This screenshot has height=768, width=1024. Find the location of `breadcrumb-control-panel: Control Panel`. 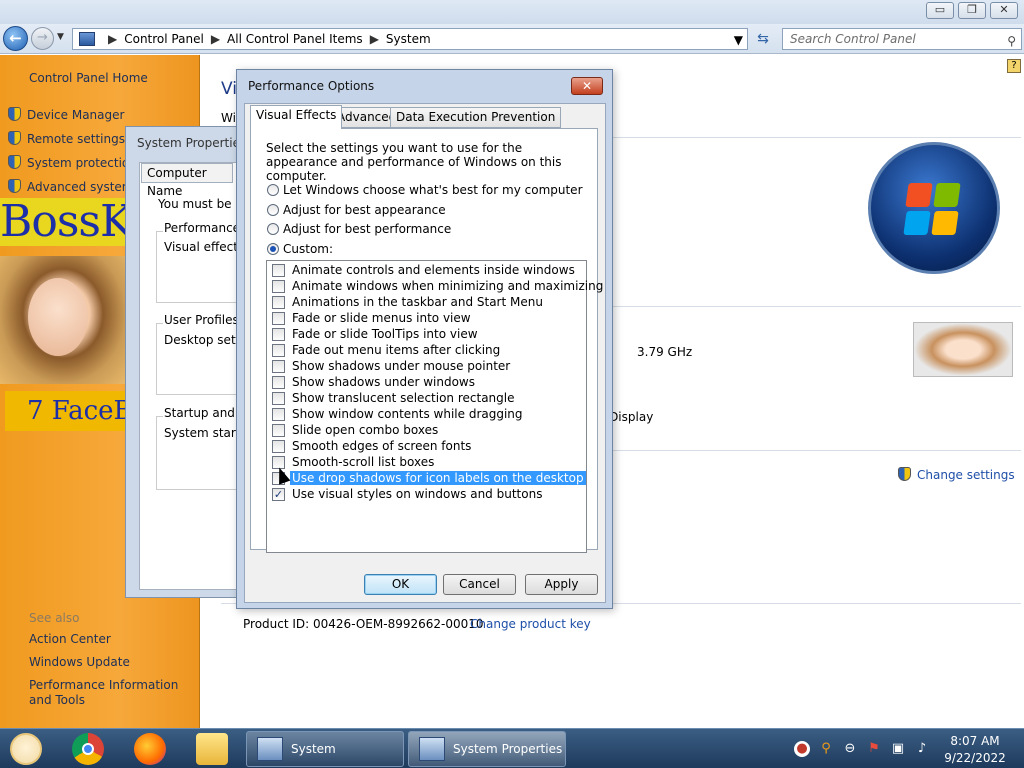

breadcrumb-control-panel: Control Panel is located at coordinates (164, 39).